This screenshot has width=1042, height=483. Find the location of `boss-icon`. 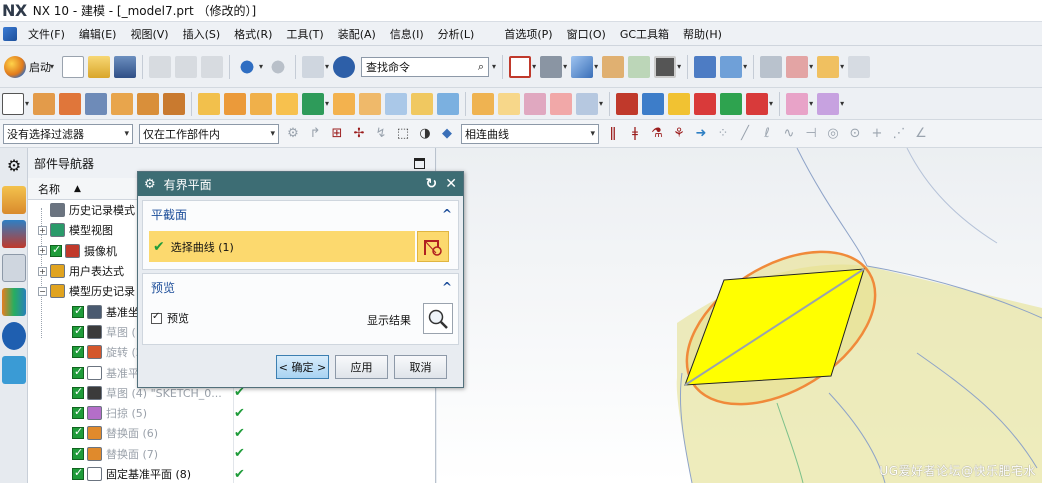

boss-icon is located at coordinates (122, 103).